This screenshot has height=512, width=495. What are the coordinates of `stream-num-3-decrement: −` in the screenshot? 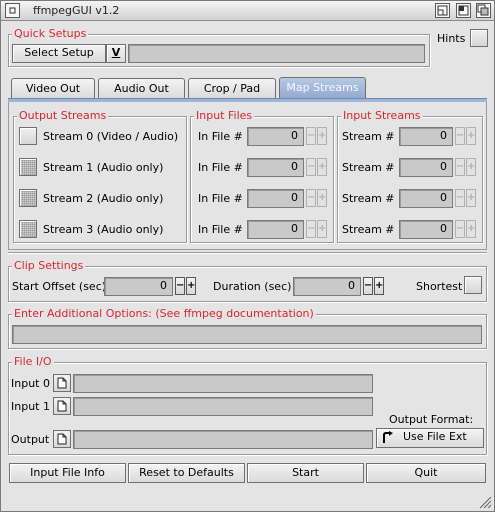 It's located at (460, 229).